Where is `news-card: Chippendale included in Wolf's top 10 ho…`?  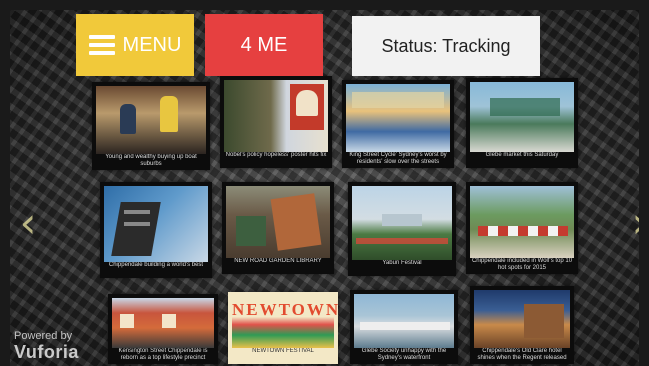 news-card: Chippendale included in Wolf's top 10 ho… is located at coordinates (522, 228).